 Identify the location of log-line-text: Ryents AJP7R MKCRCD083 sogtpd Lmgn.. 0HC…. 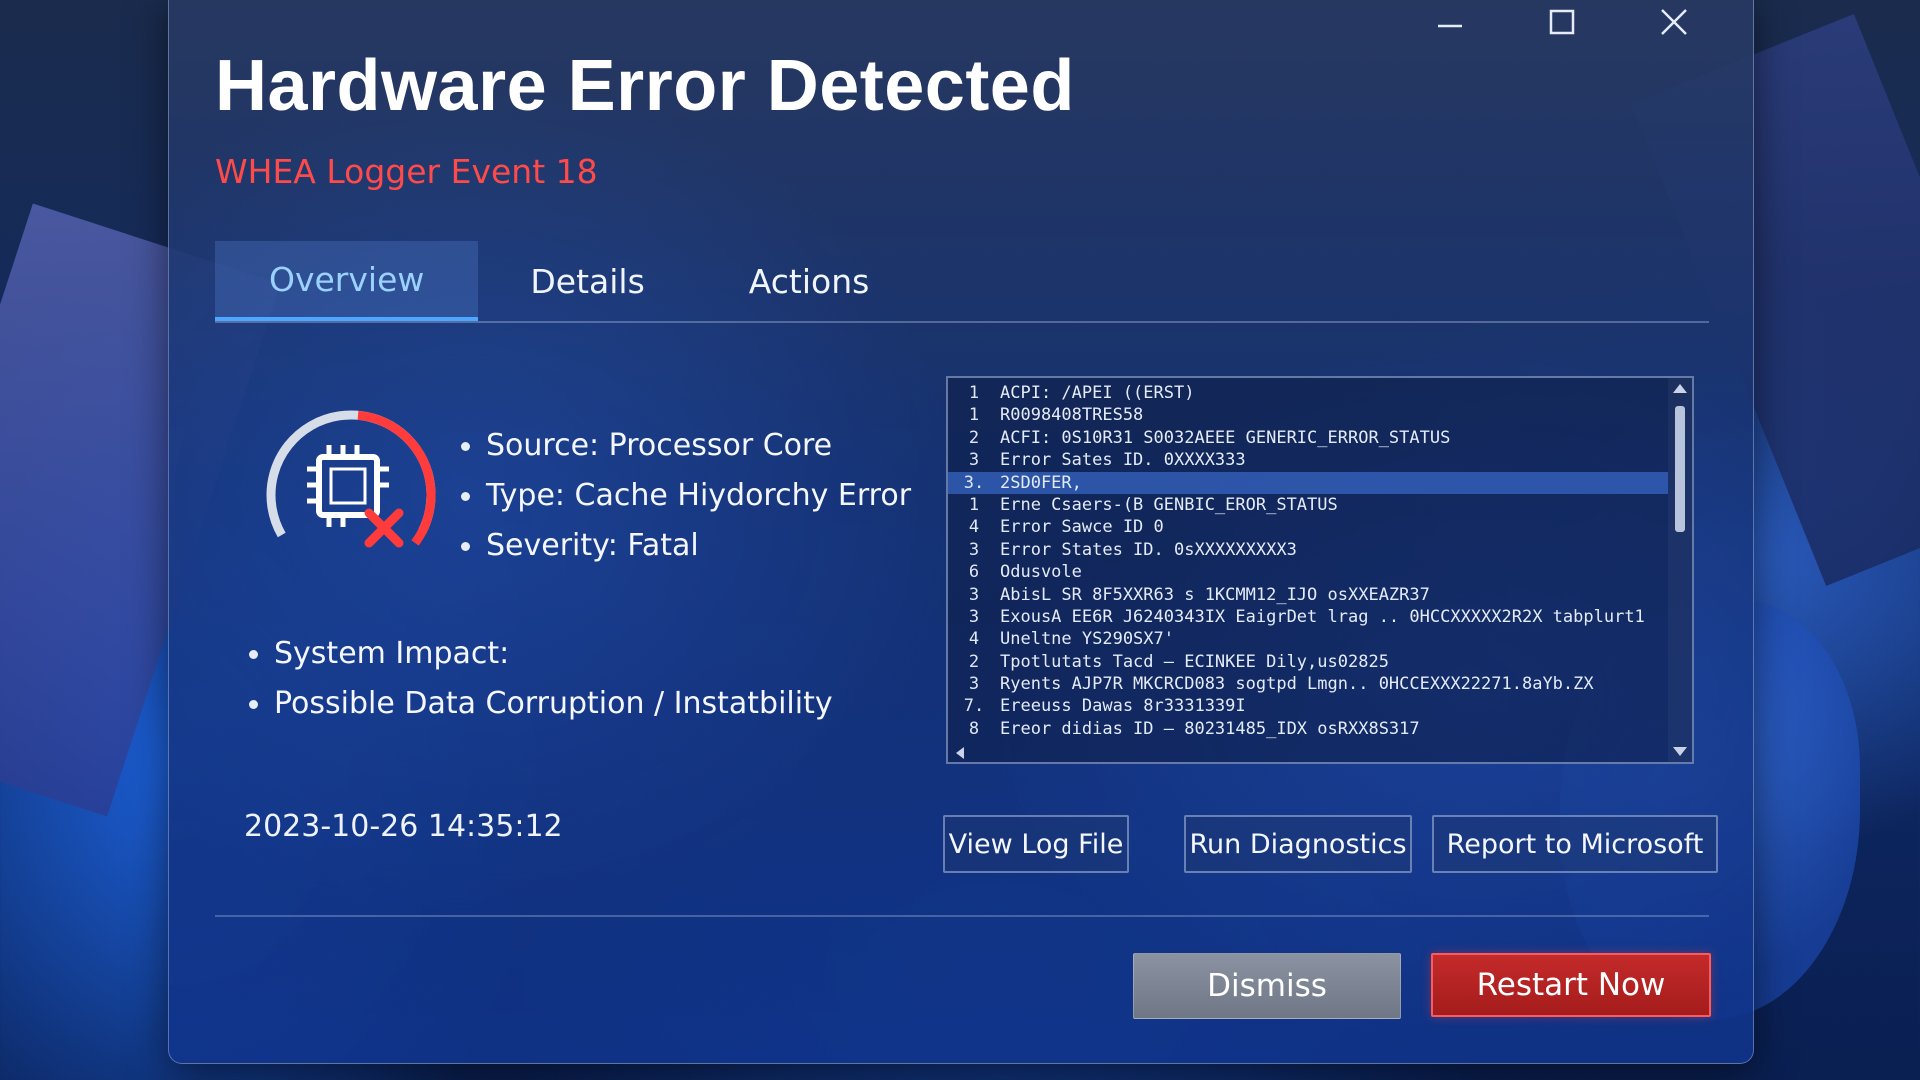
(1297, 684).